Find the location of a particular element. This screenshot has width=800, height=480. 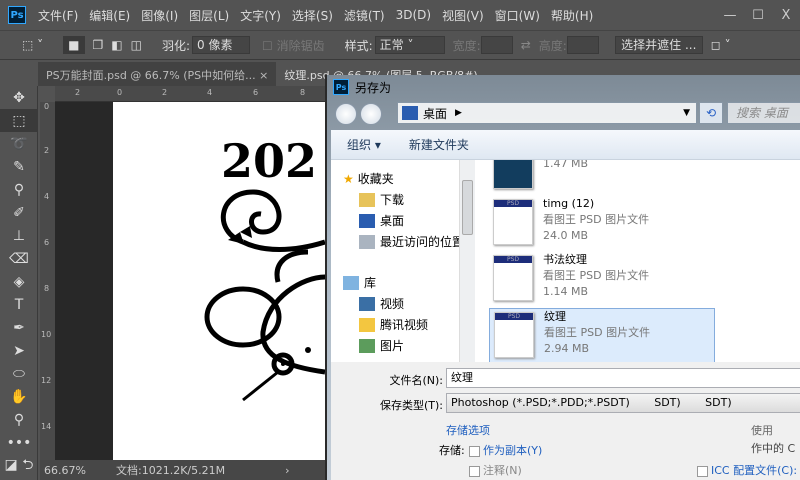

organize-button: 组织 ▾ is located at coordinates (364, 144).